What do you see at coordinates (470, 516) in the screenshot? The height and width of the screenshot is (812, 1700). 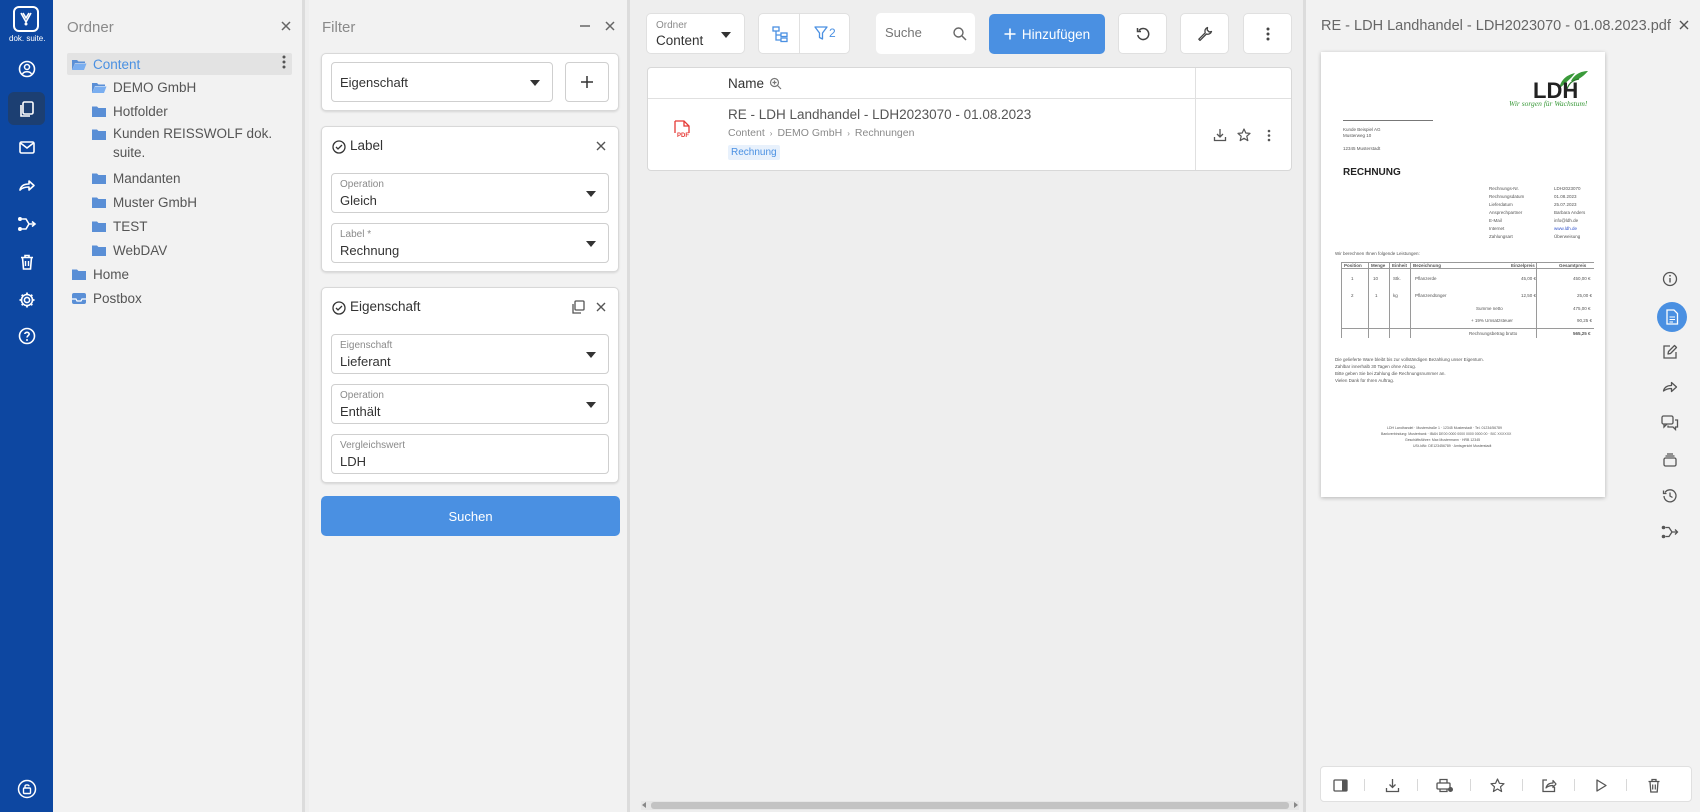 I see `search-button: Suchen` at bounding box center [470, 516].